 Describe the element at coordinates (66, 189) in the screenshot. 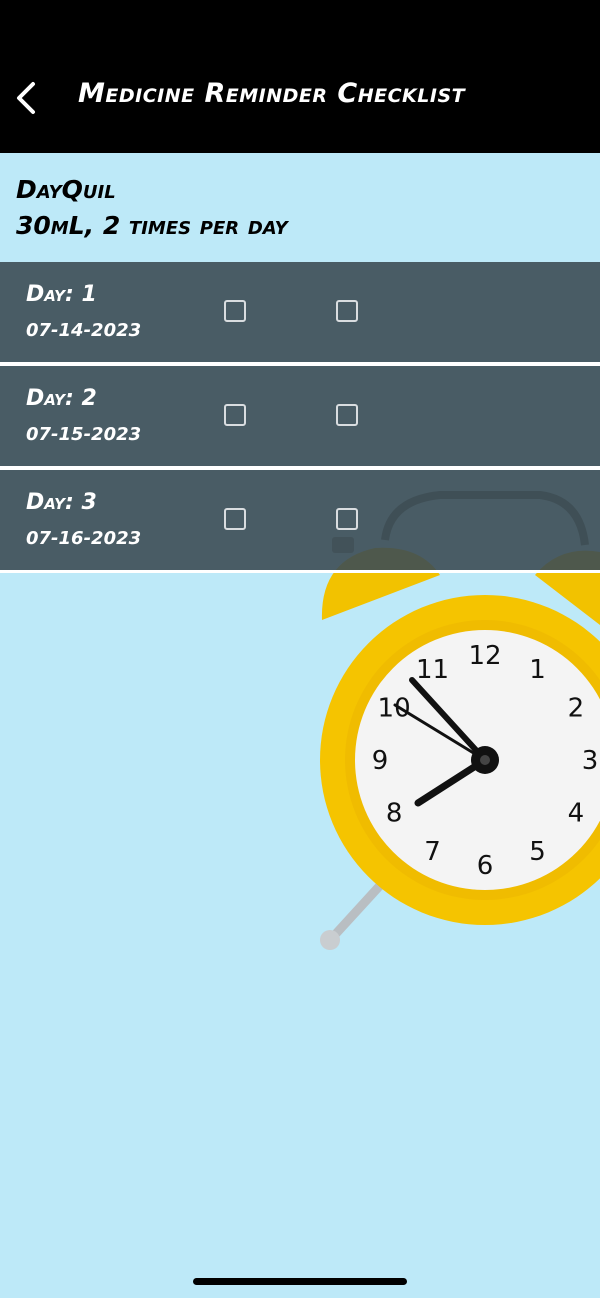

I see `medicine-name: DayQuil` at that location.